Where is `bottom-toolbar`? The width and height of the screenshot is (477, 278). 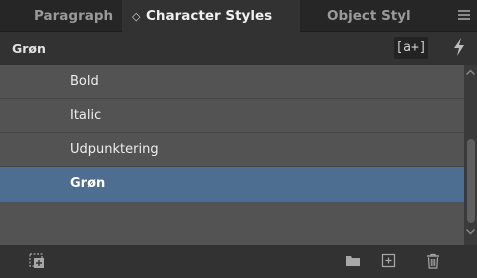 bottom-toolbar is located at coordinates (238, 261).